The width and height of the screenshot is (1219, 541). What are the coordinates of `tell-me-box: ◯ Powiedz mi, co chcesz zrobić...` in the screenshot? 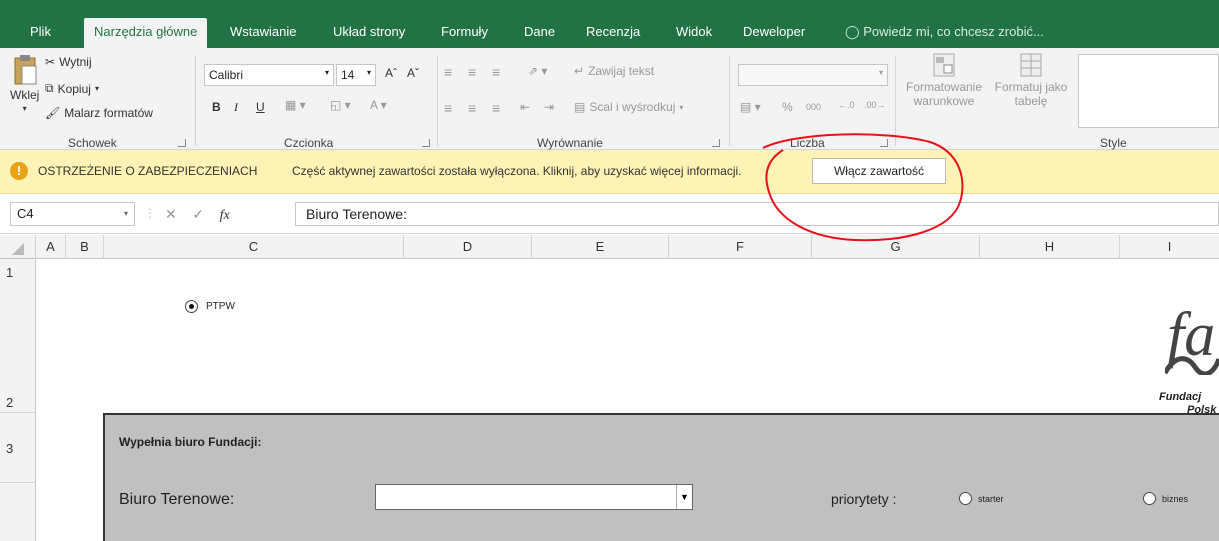 It's located at (944, 32).